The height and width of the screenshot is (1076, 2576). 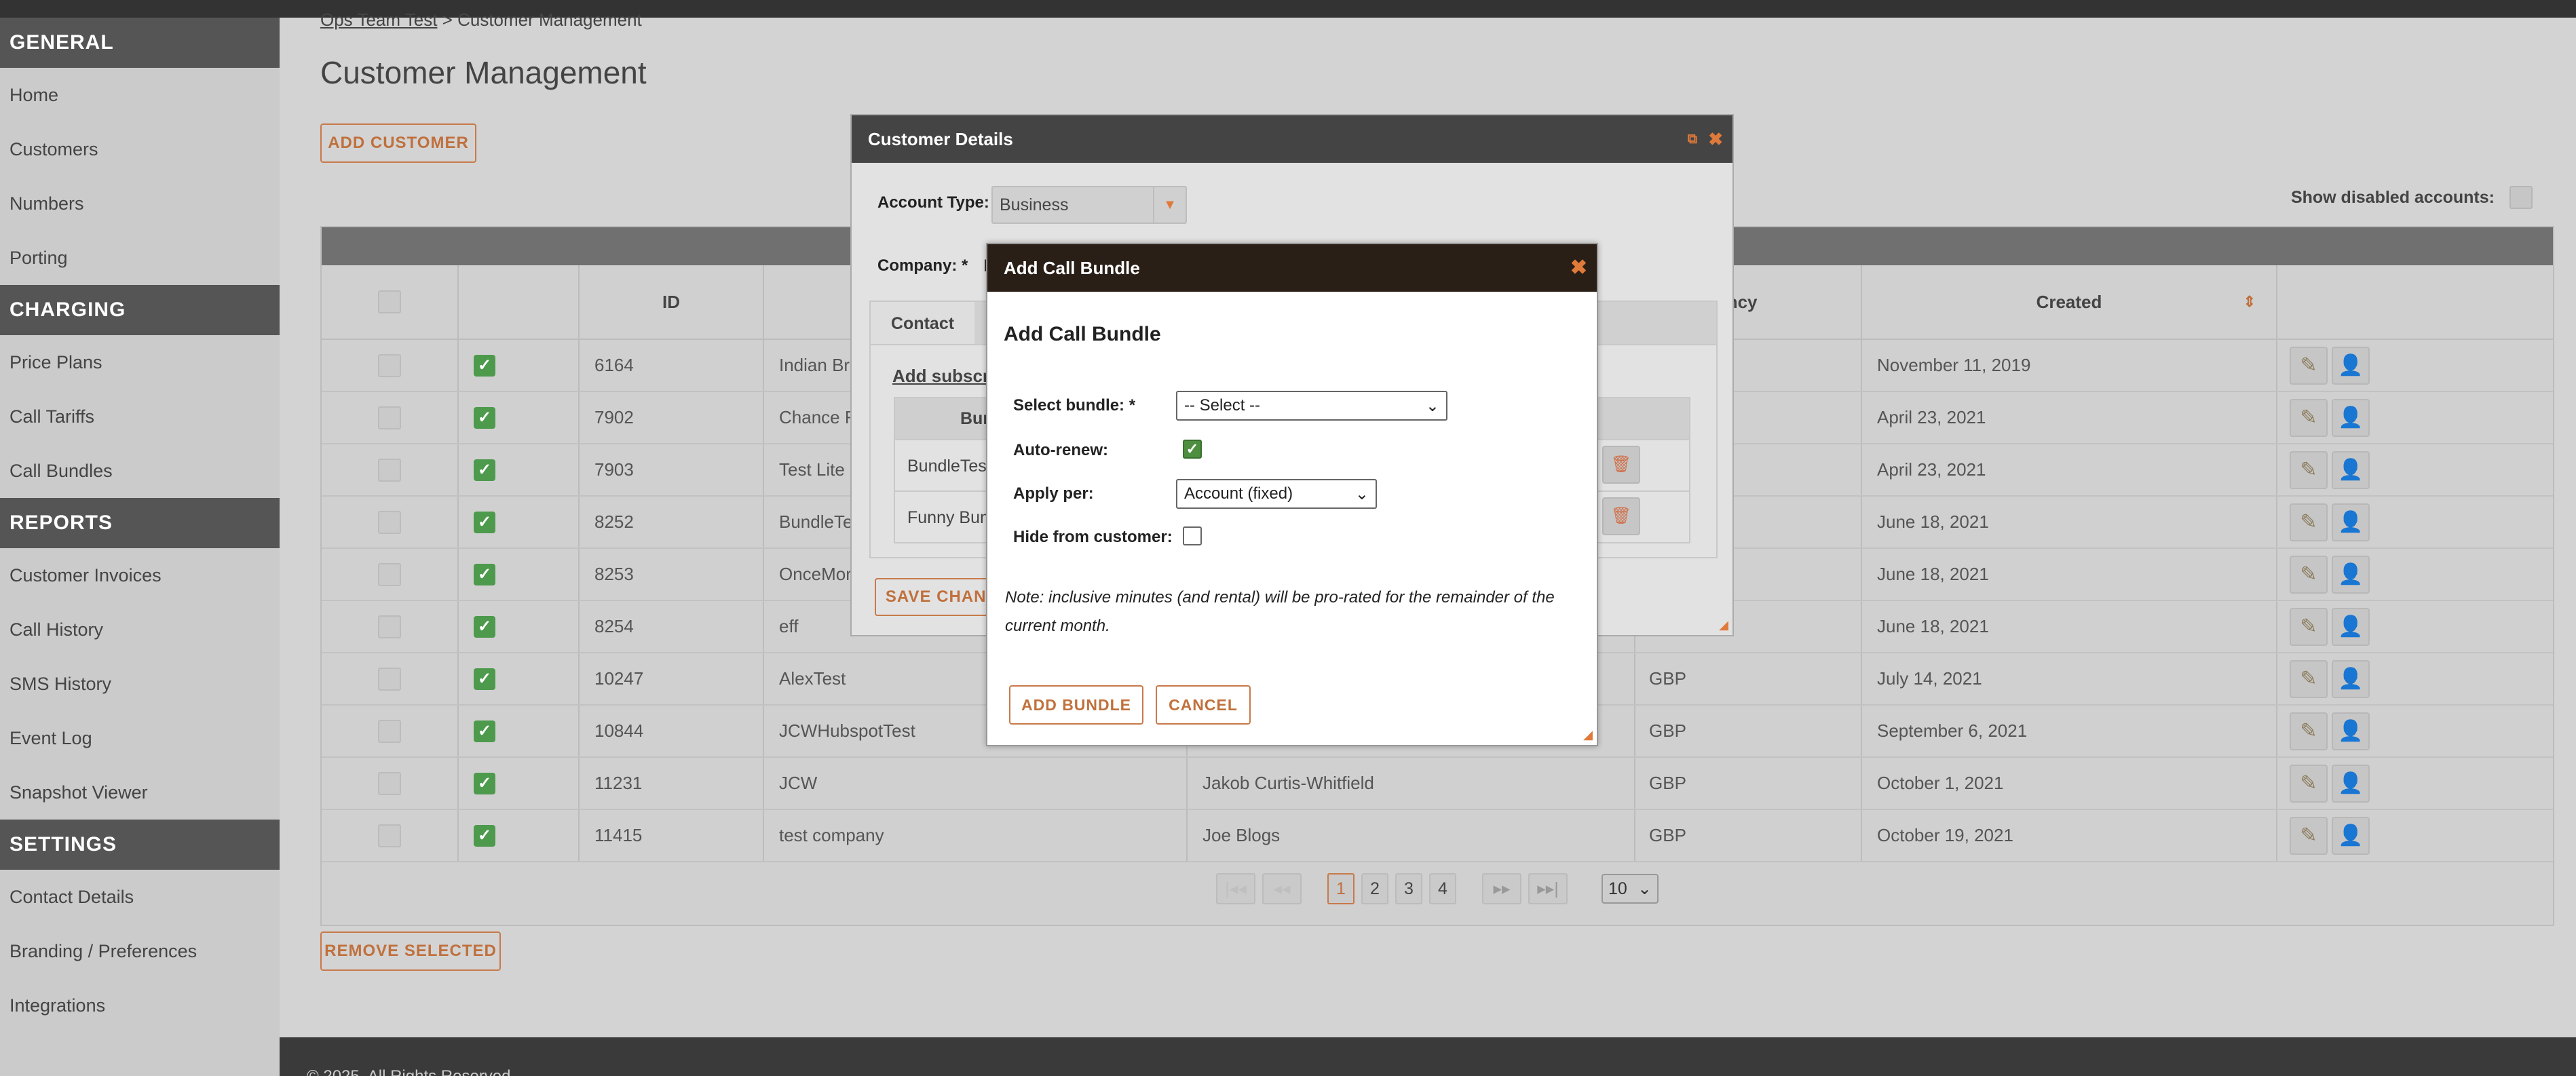 I want to click on tab-contact: Contact, so click(x=923, y=323).